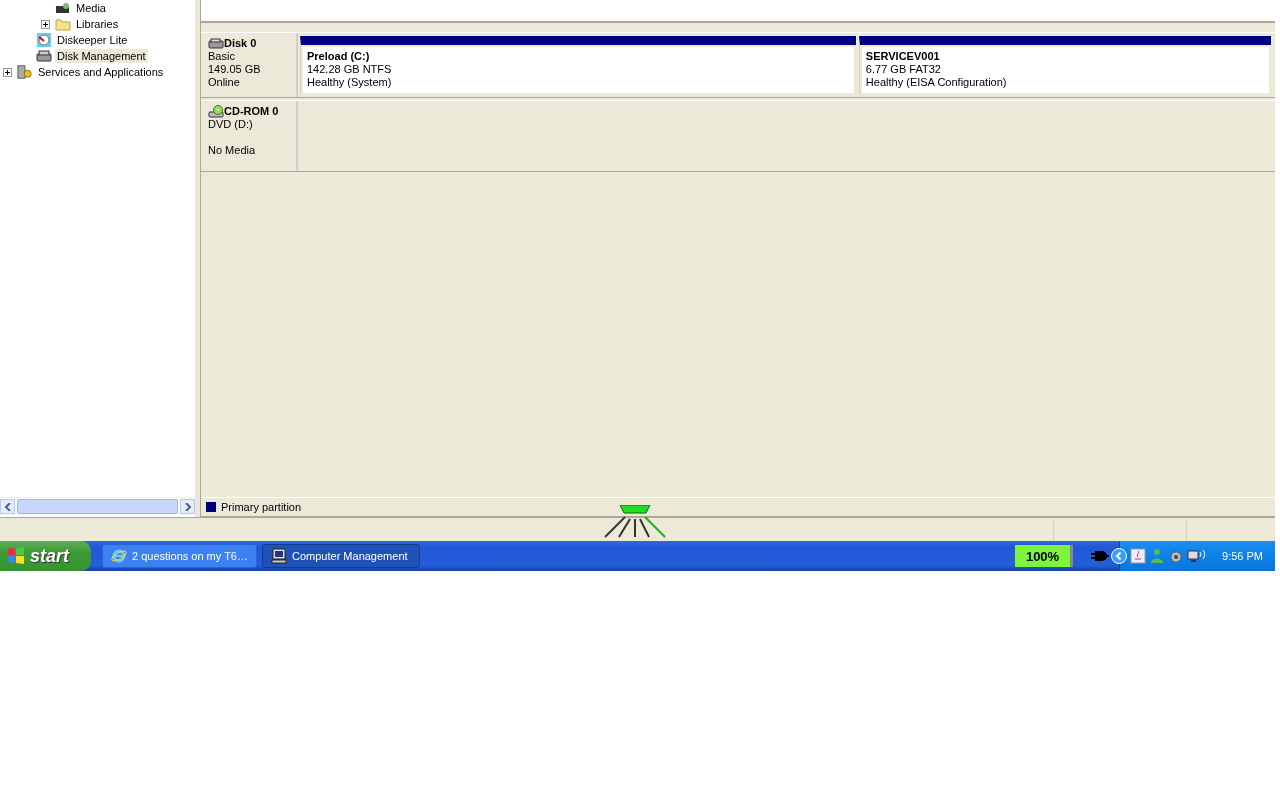  I want to click on disk-size: 149.05 GB, so click(235, 69).